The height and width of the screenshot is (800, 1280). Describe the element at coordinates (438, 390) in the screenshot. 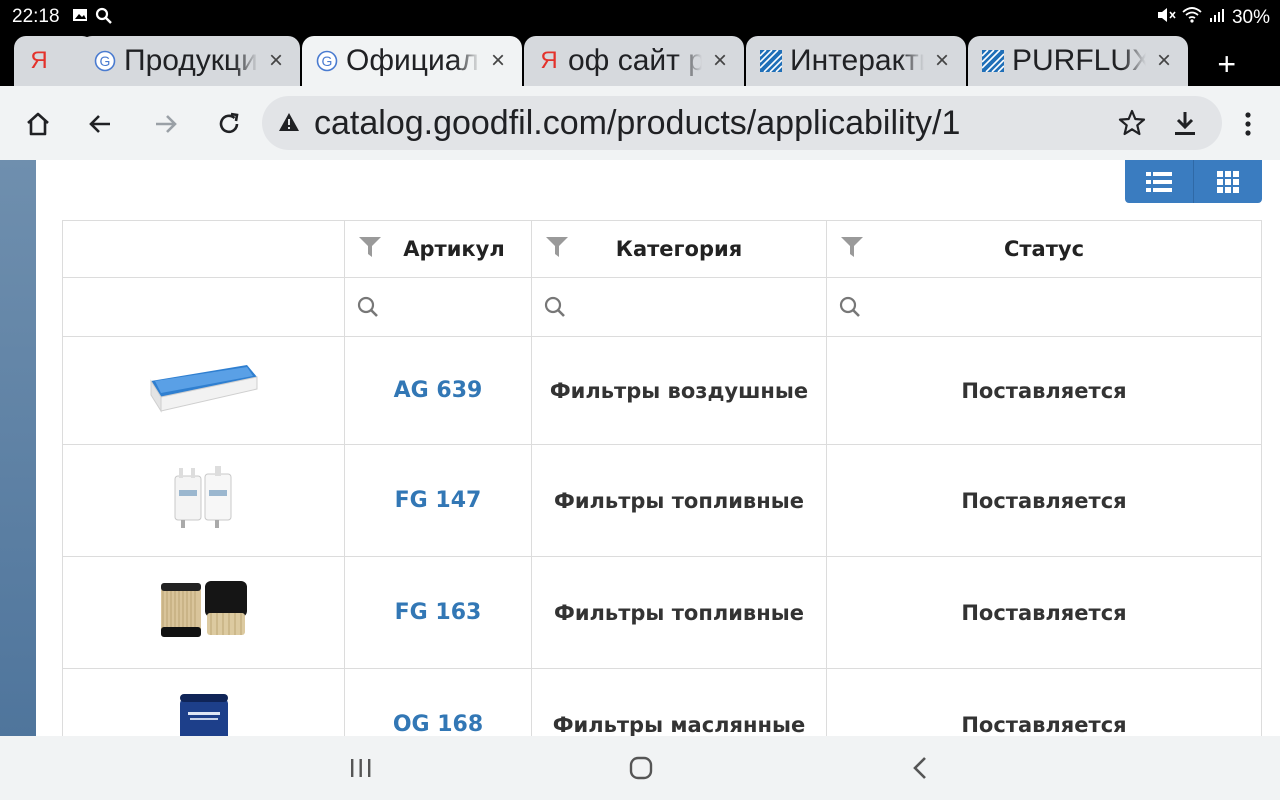

I see `article-link: AG 639` at that location.